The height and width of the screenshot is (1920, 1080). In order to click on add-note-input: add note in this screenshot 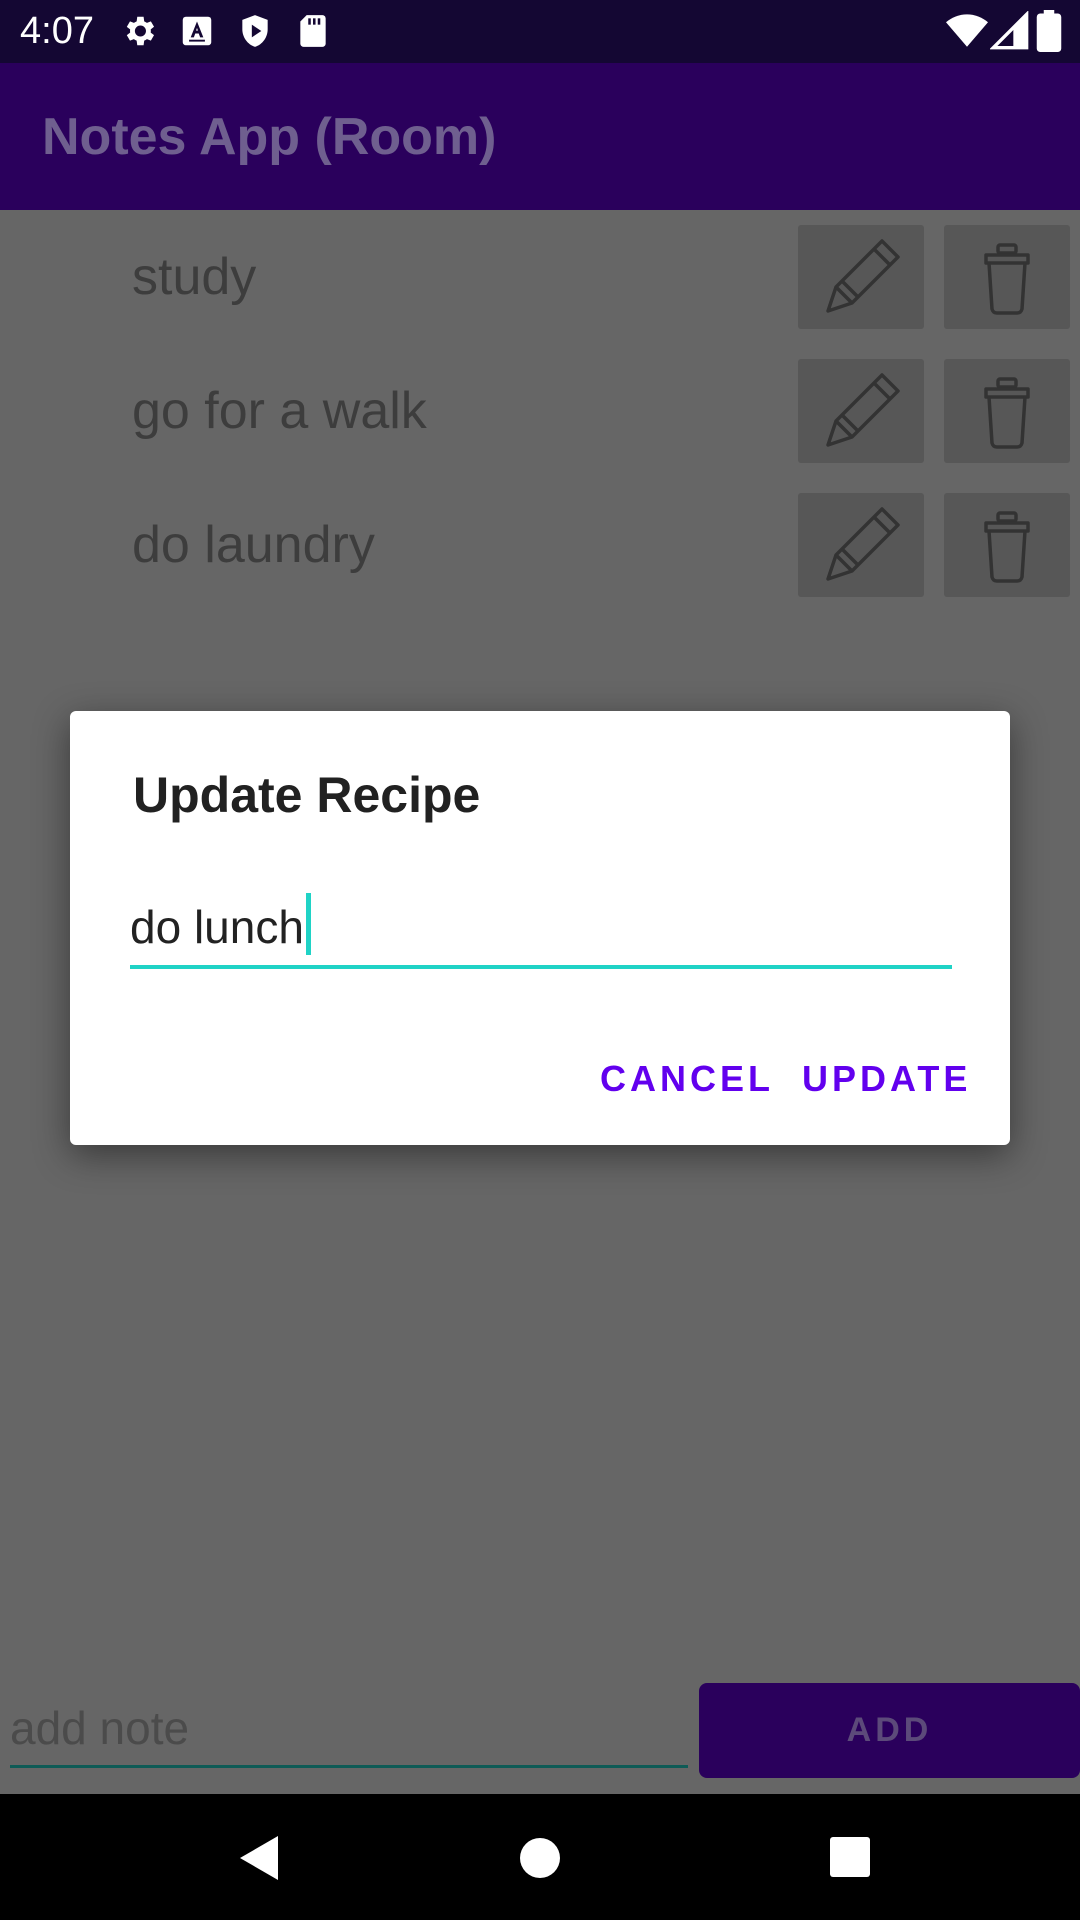, I will do `click(350, 1735)`.